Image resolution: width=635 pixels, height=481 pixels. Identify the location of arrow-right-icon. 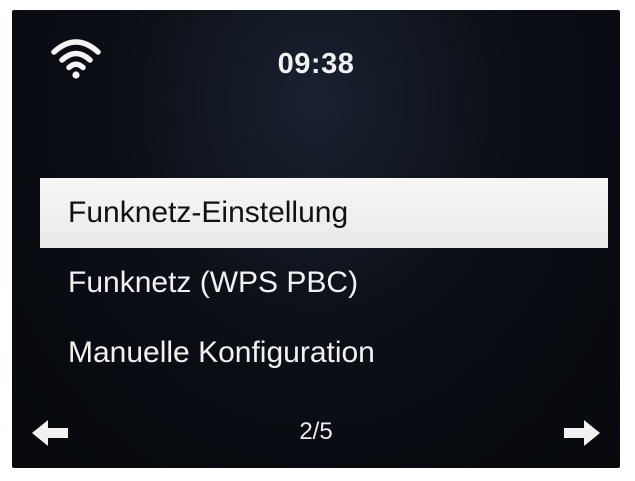
(582, 433).